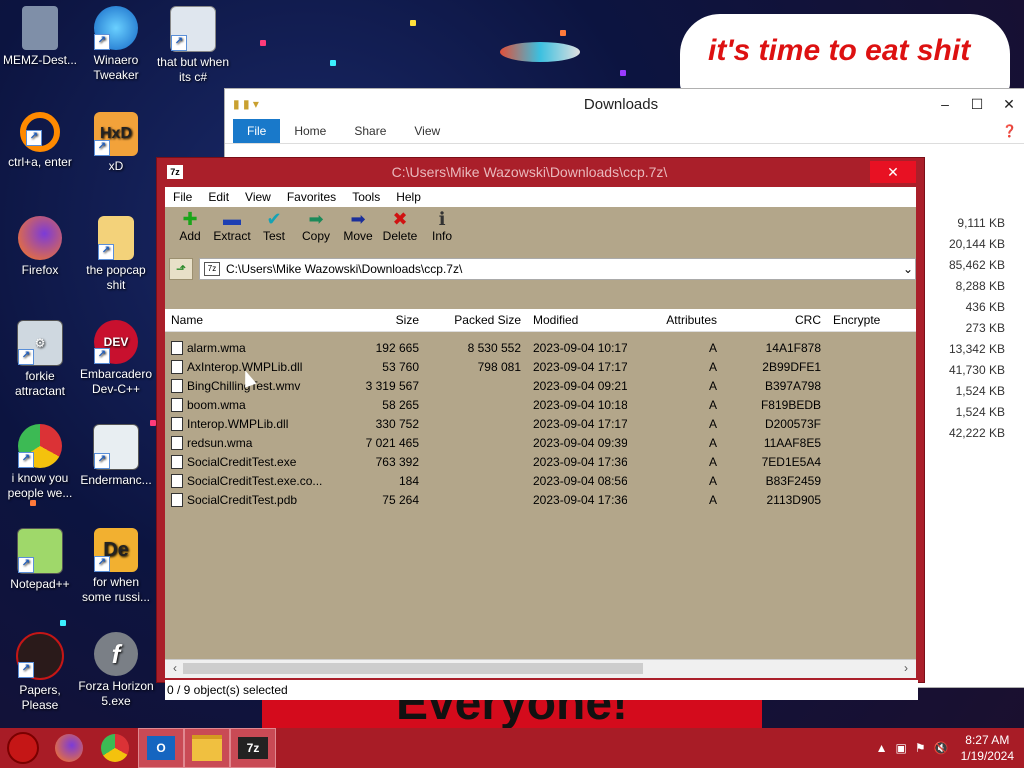 Image resolution: width=1024 pixels, height=768 pixels. What do you see at coordinates (69, 748) in the screenshot?
I see `taskbar-firefox` at bounding box center [69, 748].